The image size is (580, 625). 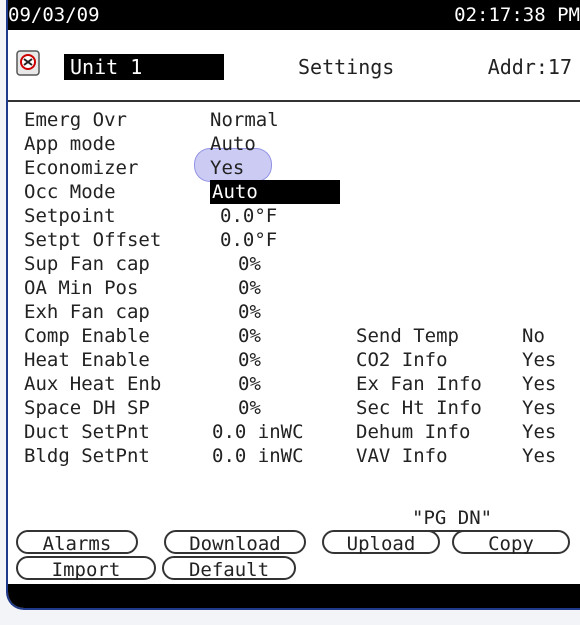 I want to click on page-down-hint: "PG DN", so click(x=455, y=519).